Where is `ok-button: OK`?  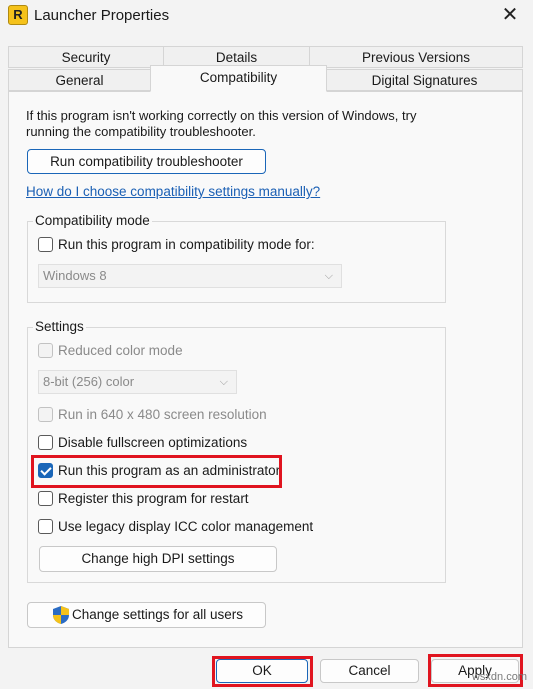
ok-button: OK is located at coordinates (262, 671).